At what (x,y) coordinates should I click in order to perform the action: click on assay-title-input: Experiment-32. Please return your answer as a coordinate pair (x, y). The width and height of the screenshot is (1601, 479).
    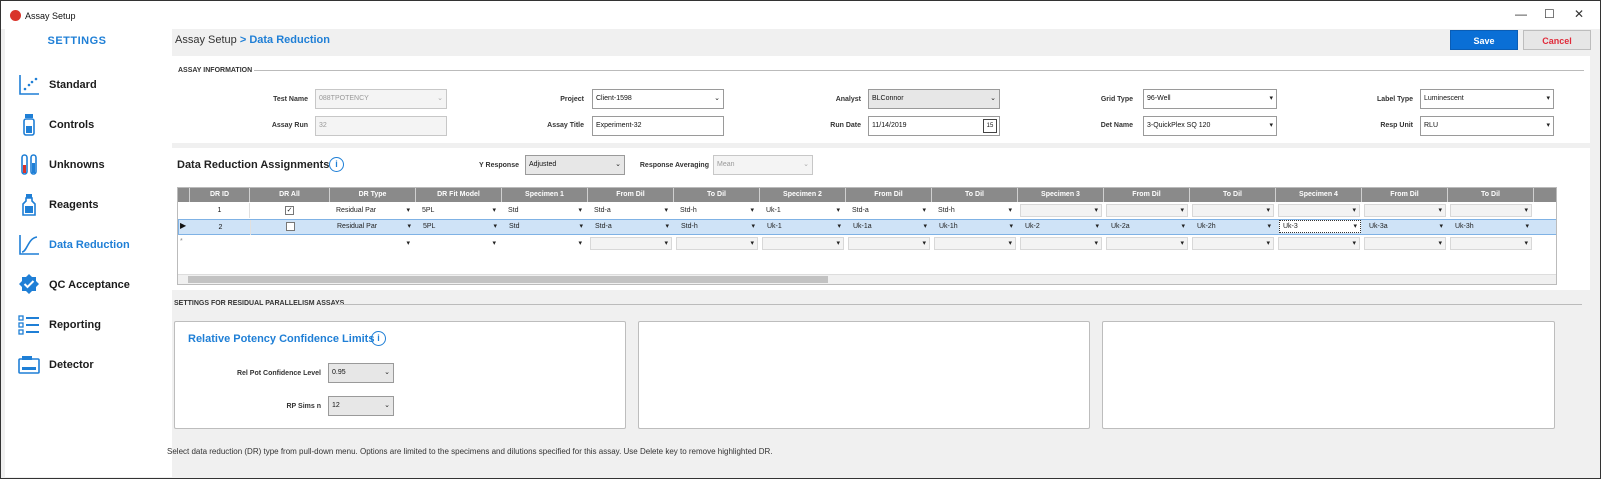
    Looking at the image, I should click on (658, 126).